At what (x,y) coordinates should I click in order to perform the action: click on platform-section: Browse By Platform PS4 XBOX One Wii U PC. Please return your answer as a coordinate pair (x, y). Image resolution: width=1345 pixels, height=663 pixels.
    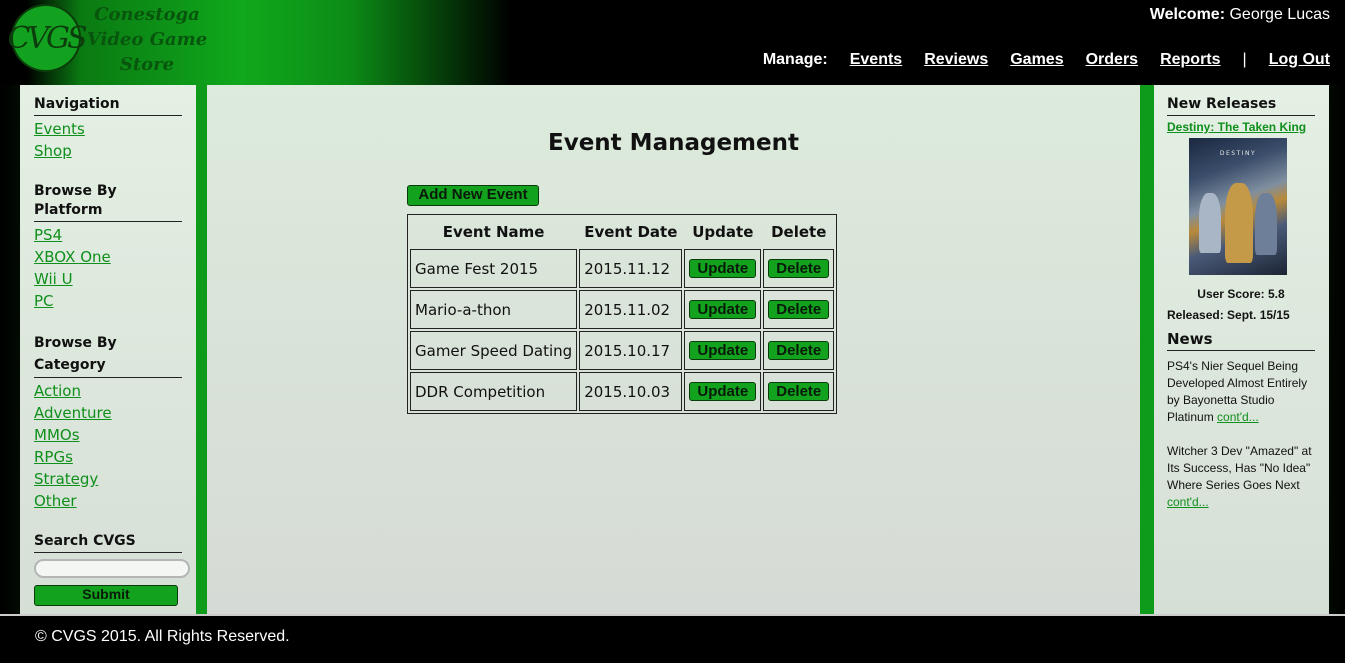
    Looking at the image, I should click on (115, 247).